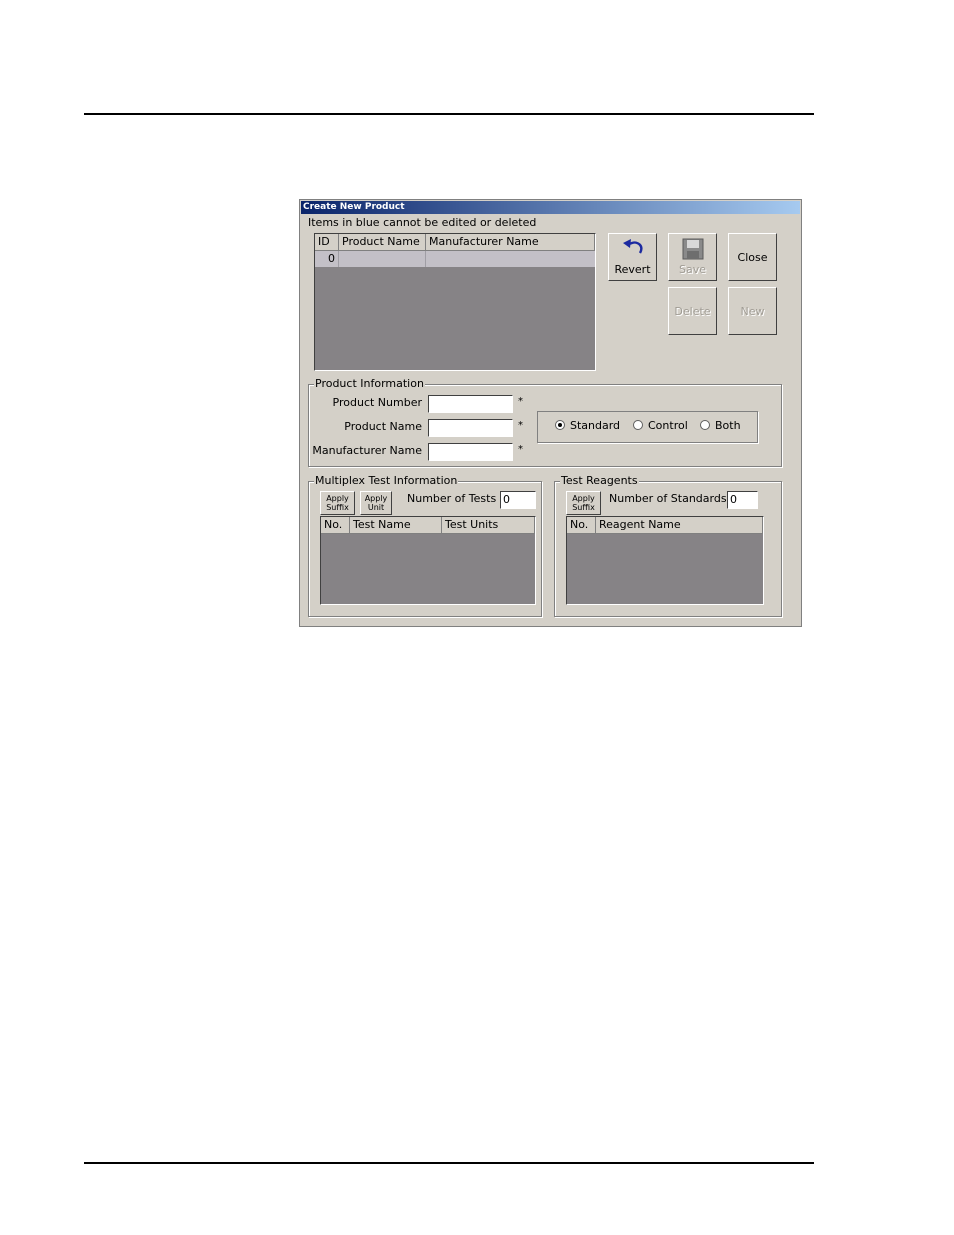  What do you see at coordinates (742, 500) in the screenshot?
I see `number-of-standards-input: 0` at bounding box center [742, 500].